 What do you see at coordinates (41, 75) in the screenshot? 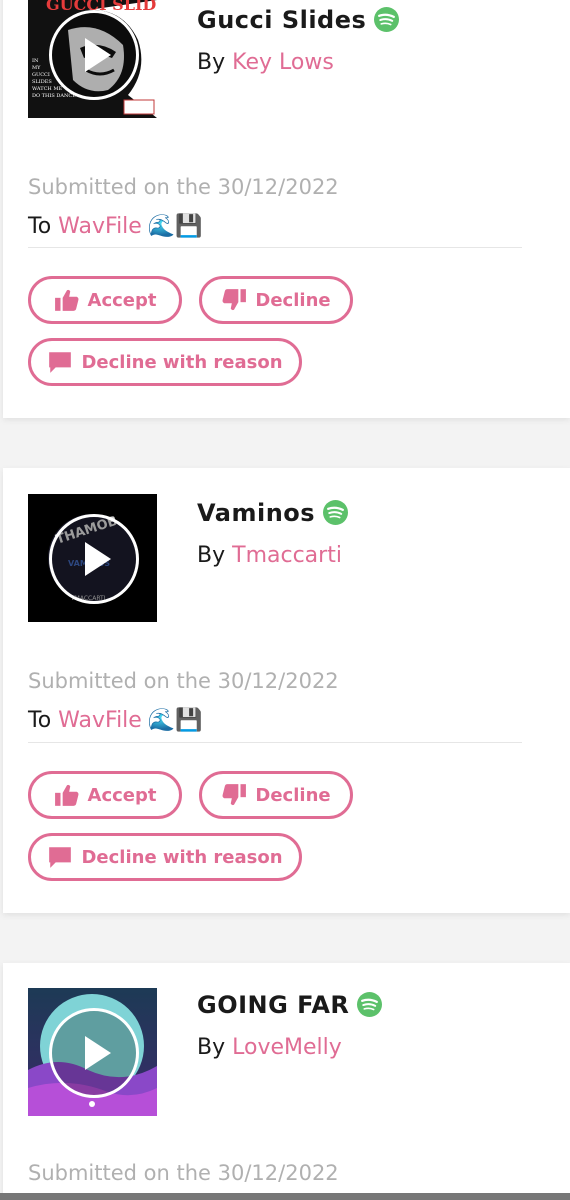
I see `svg-text: GUCCI` at bounding box center [41, 75].